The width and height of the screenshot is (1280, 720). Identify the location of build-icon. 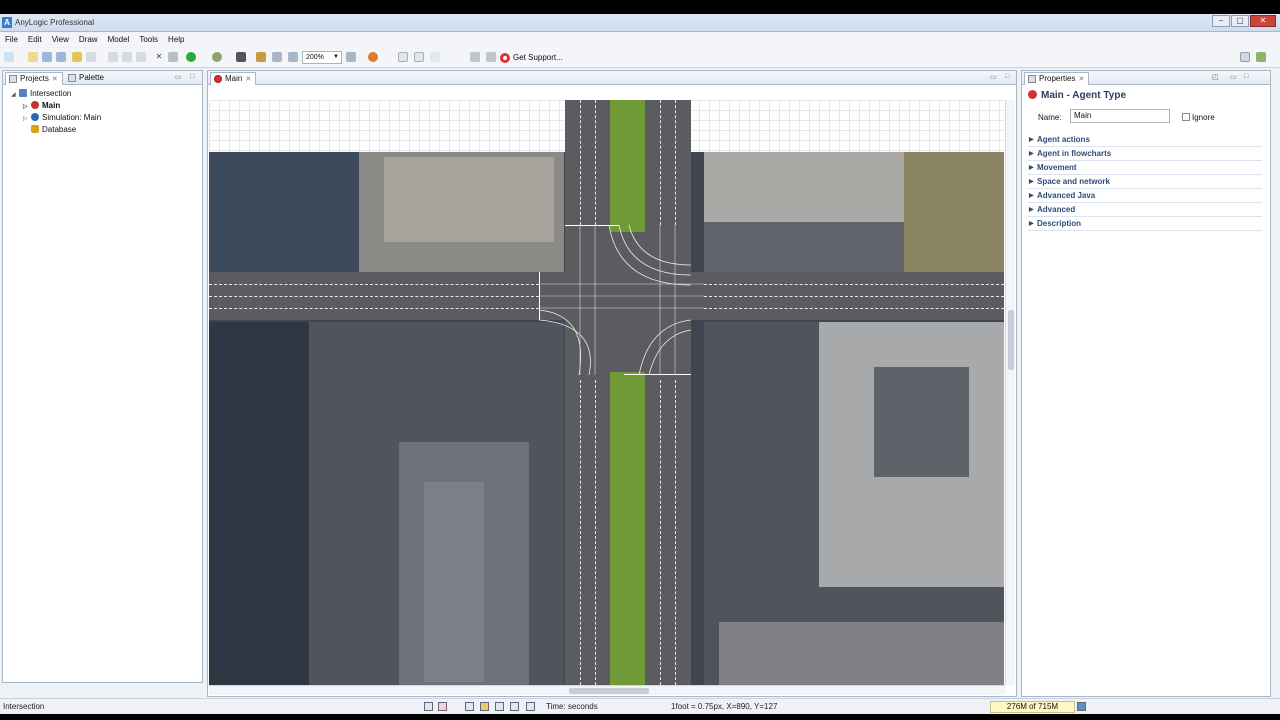
(261, 57).